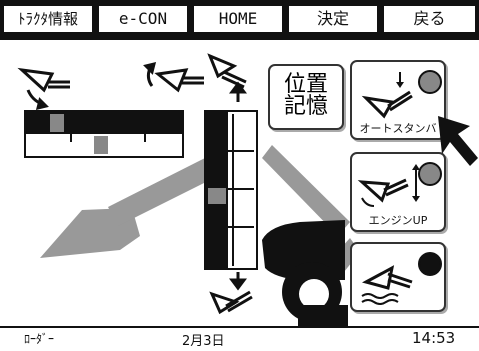 The image size is (479, 351). I want to click on position-memory-label: 位置 記憶, so click(305, 95).